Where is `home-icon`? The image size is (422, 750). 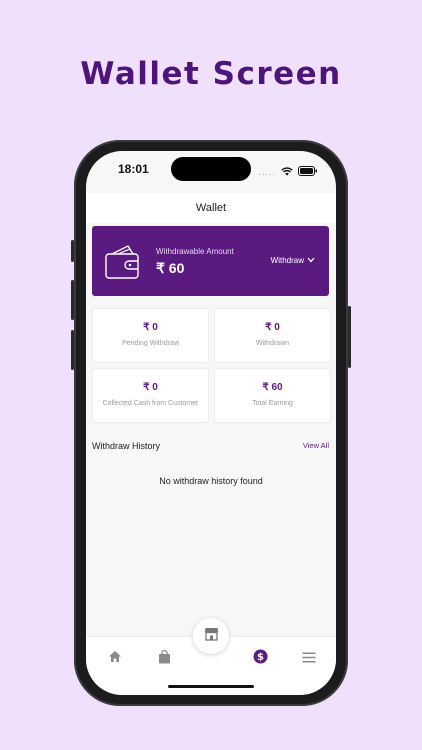
home-icon is located at coordinates (115, 659).